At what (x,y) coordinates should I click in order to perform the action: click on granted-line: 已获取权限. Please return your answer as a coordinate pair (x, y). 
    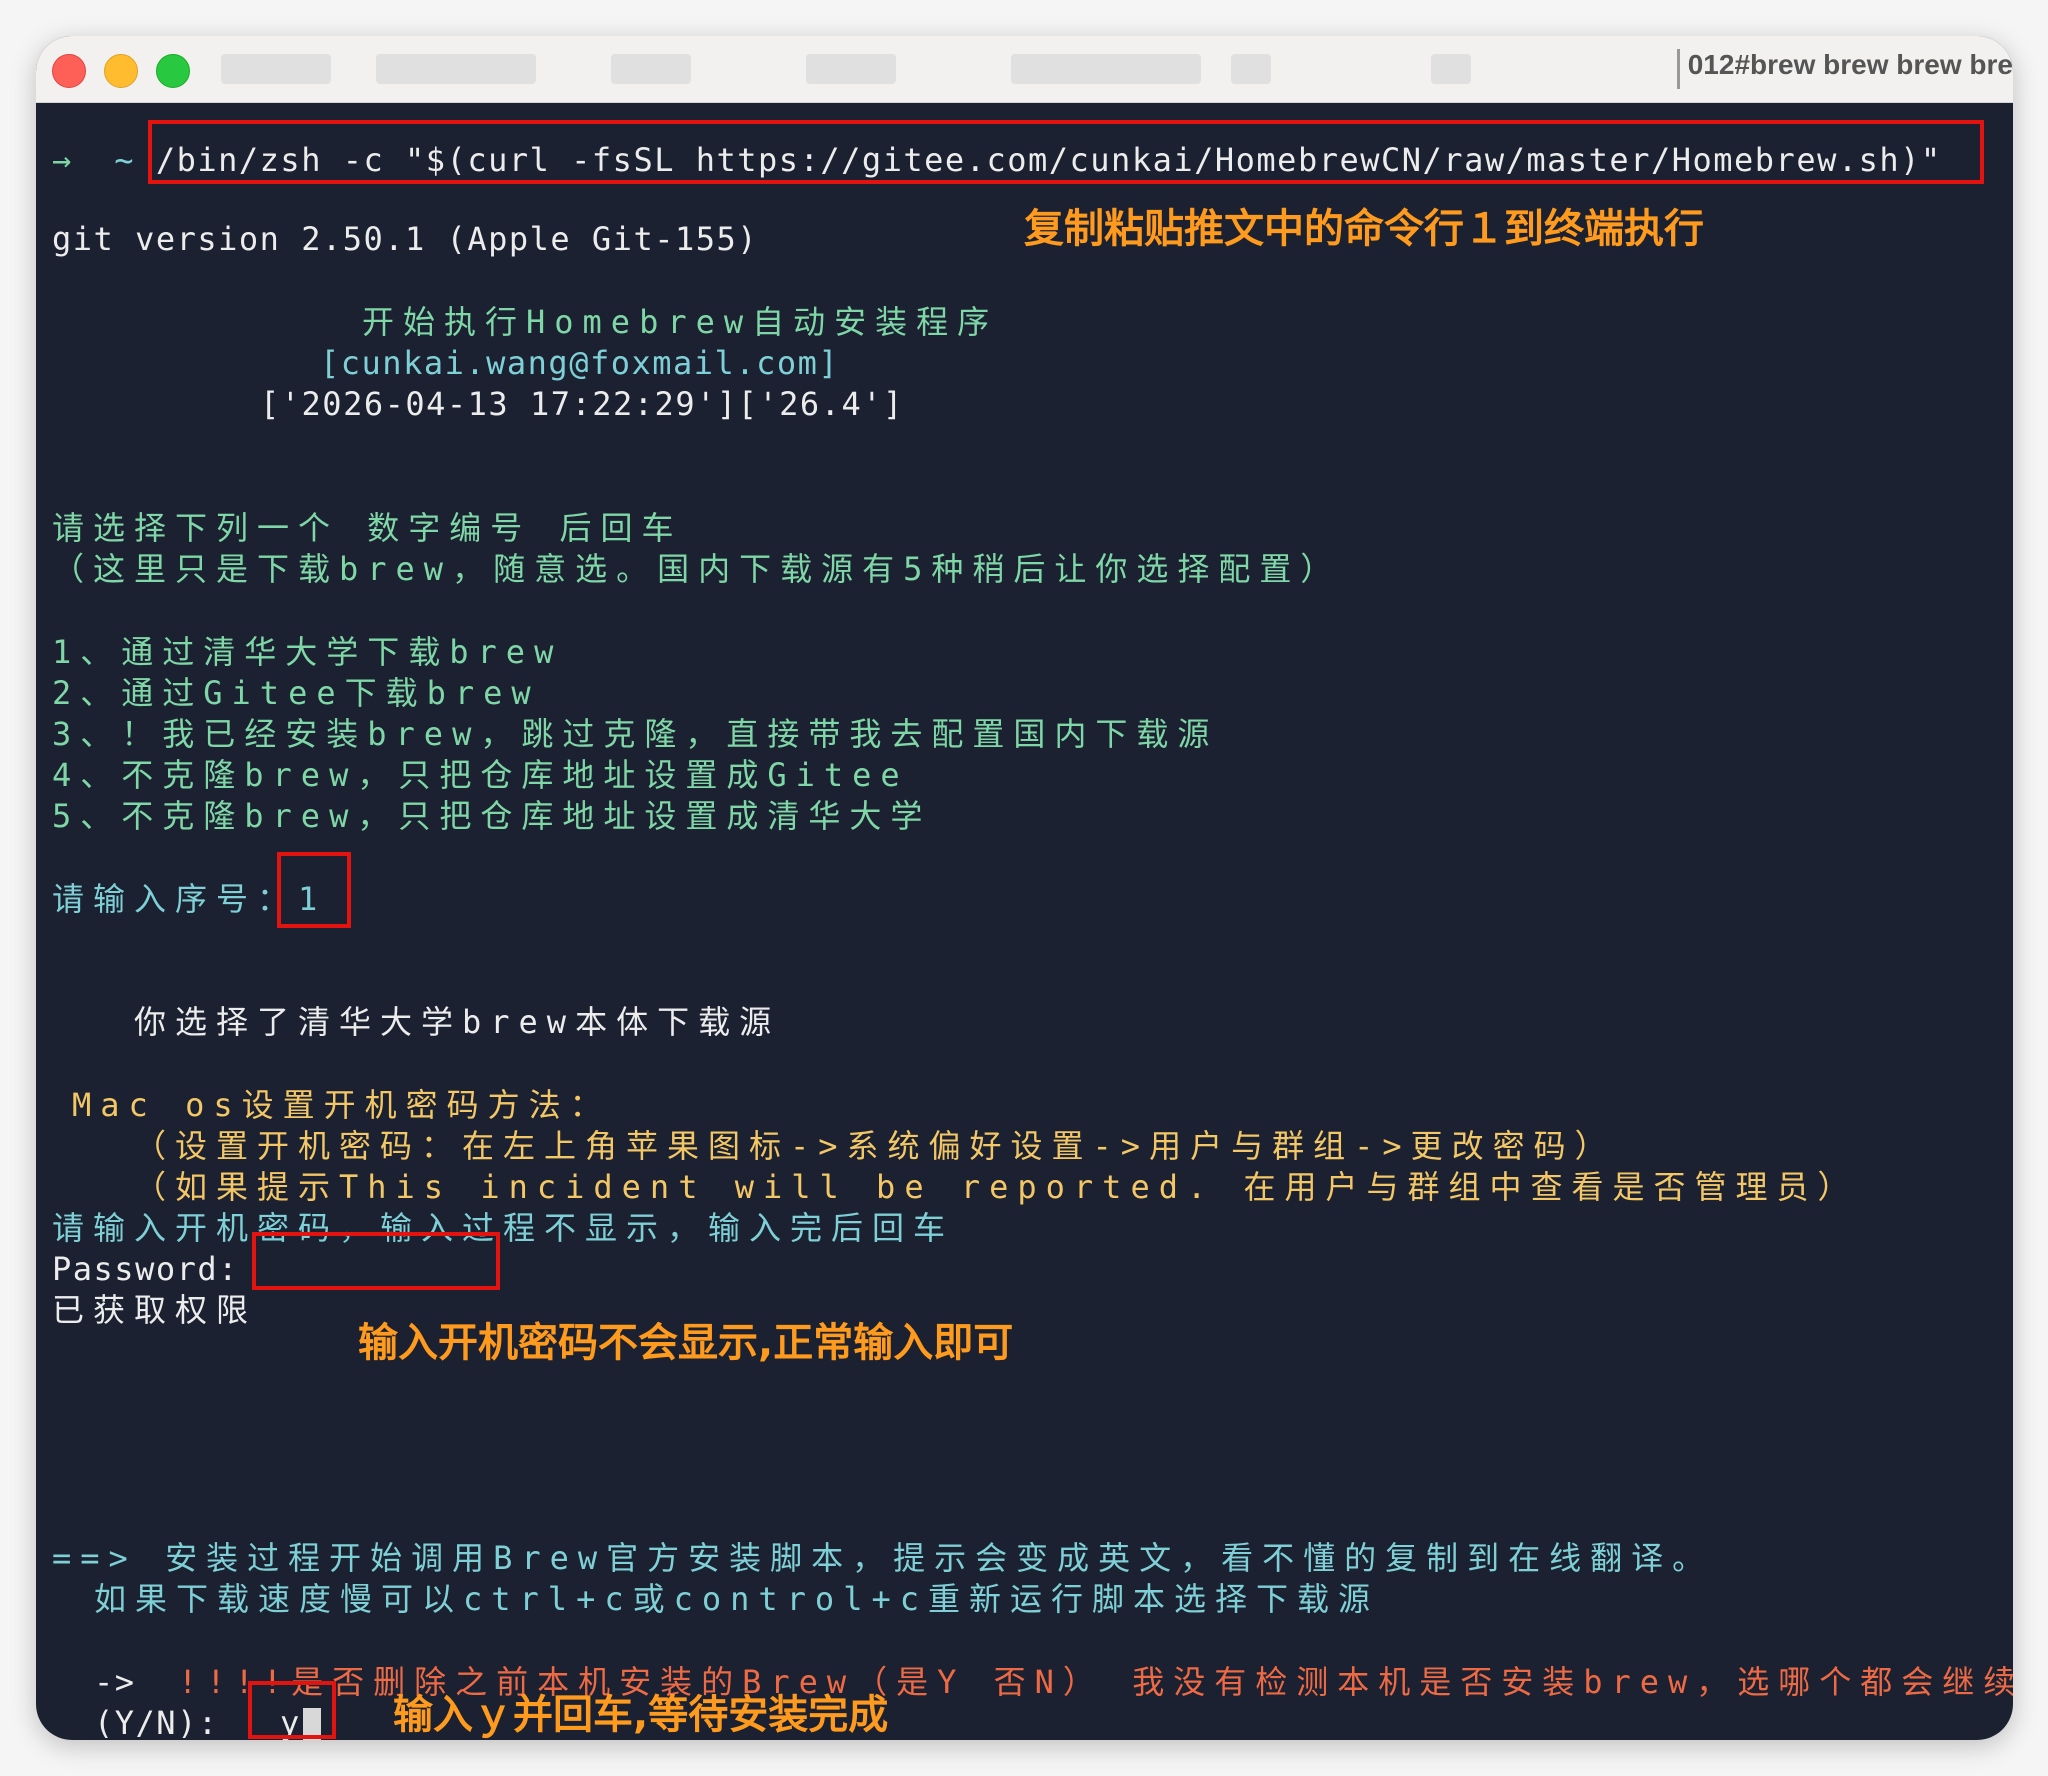
    Looking at the image, I should click on (155, 1310).